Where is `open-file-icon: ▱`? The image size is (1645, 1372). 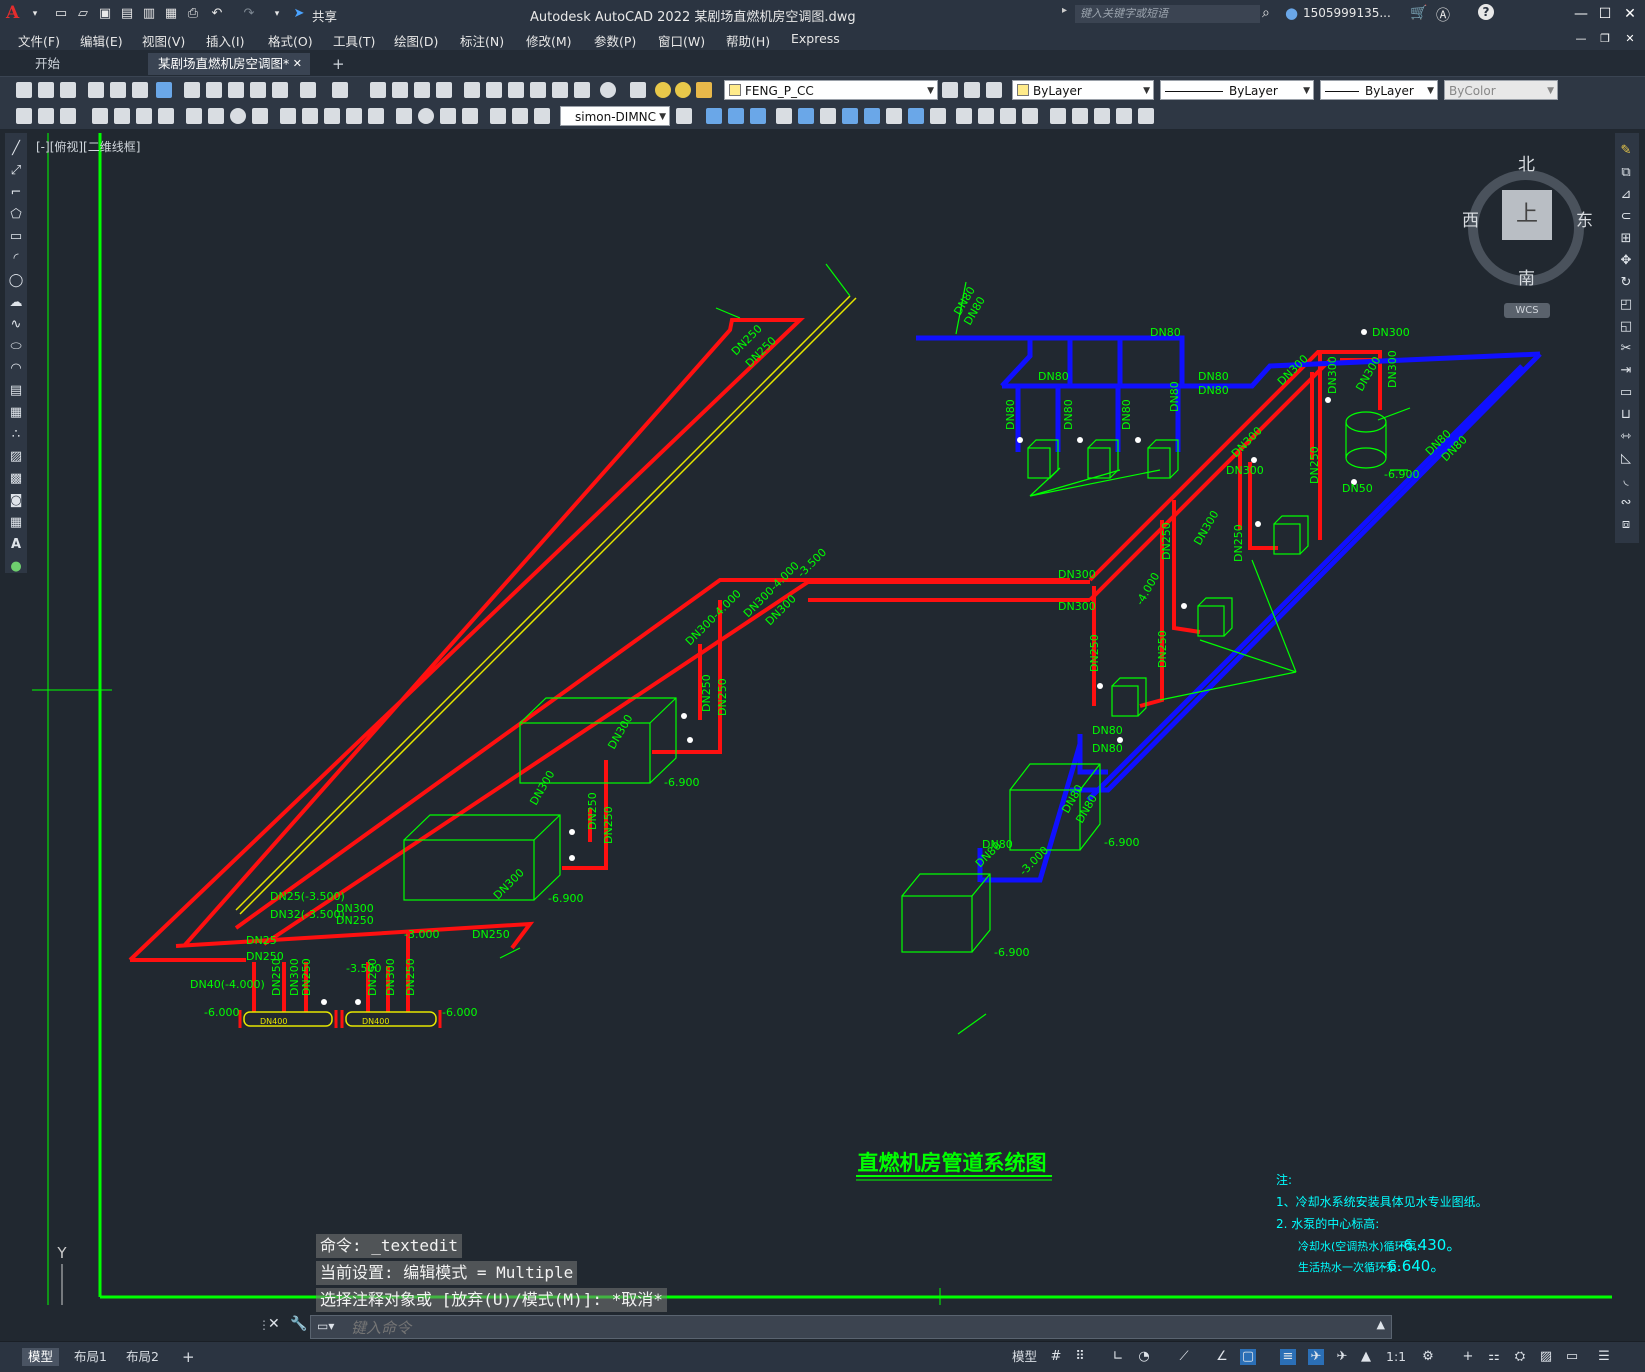
open-file-icon: ▱ is located at coordinates (83, 14).